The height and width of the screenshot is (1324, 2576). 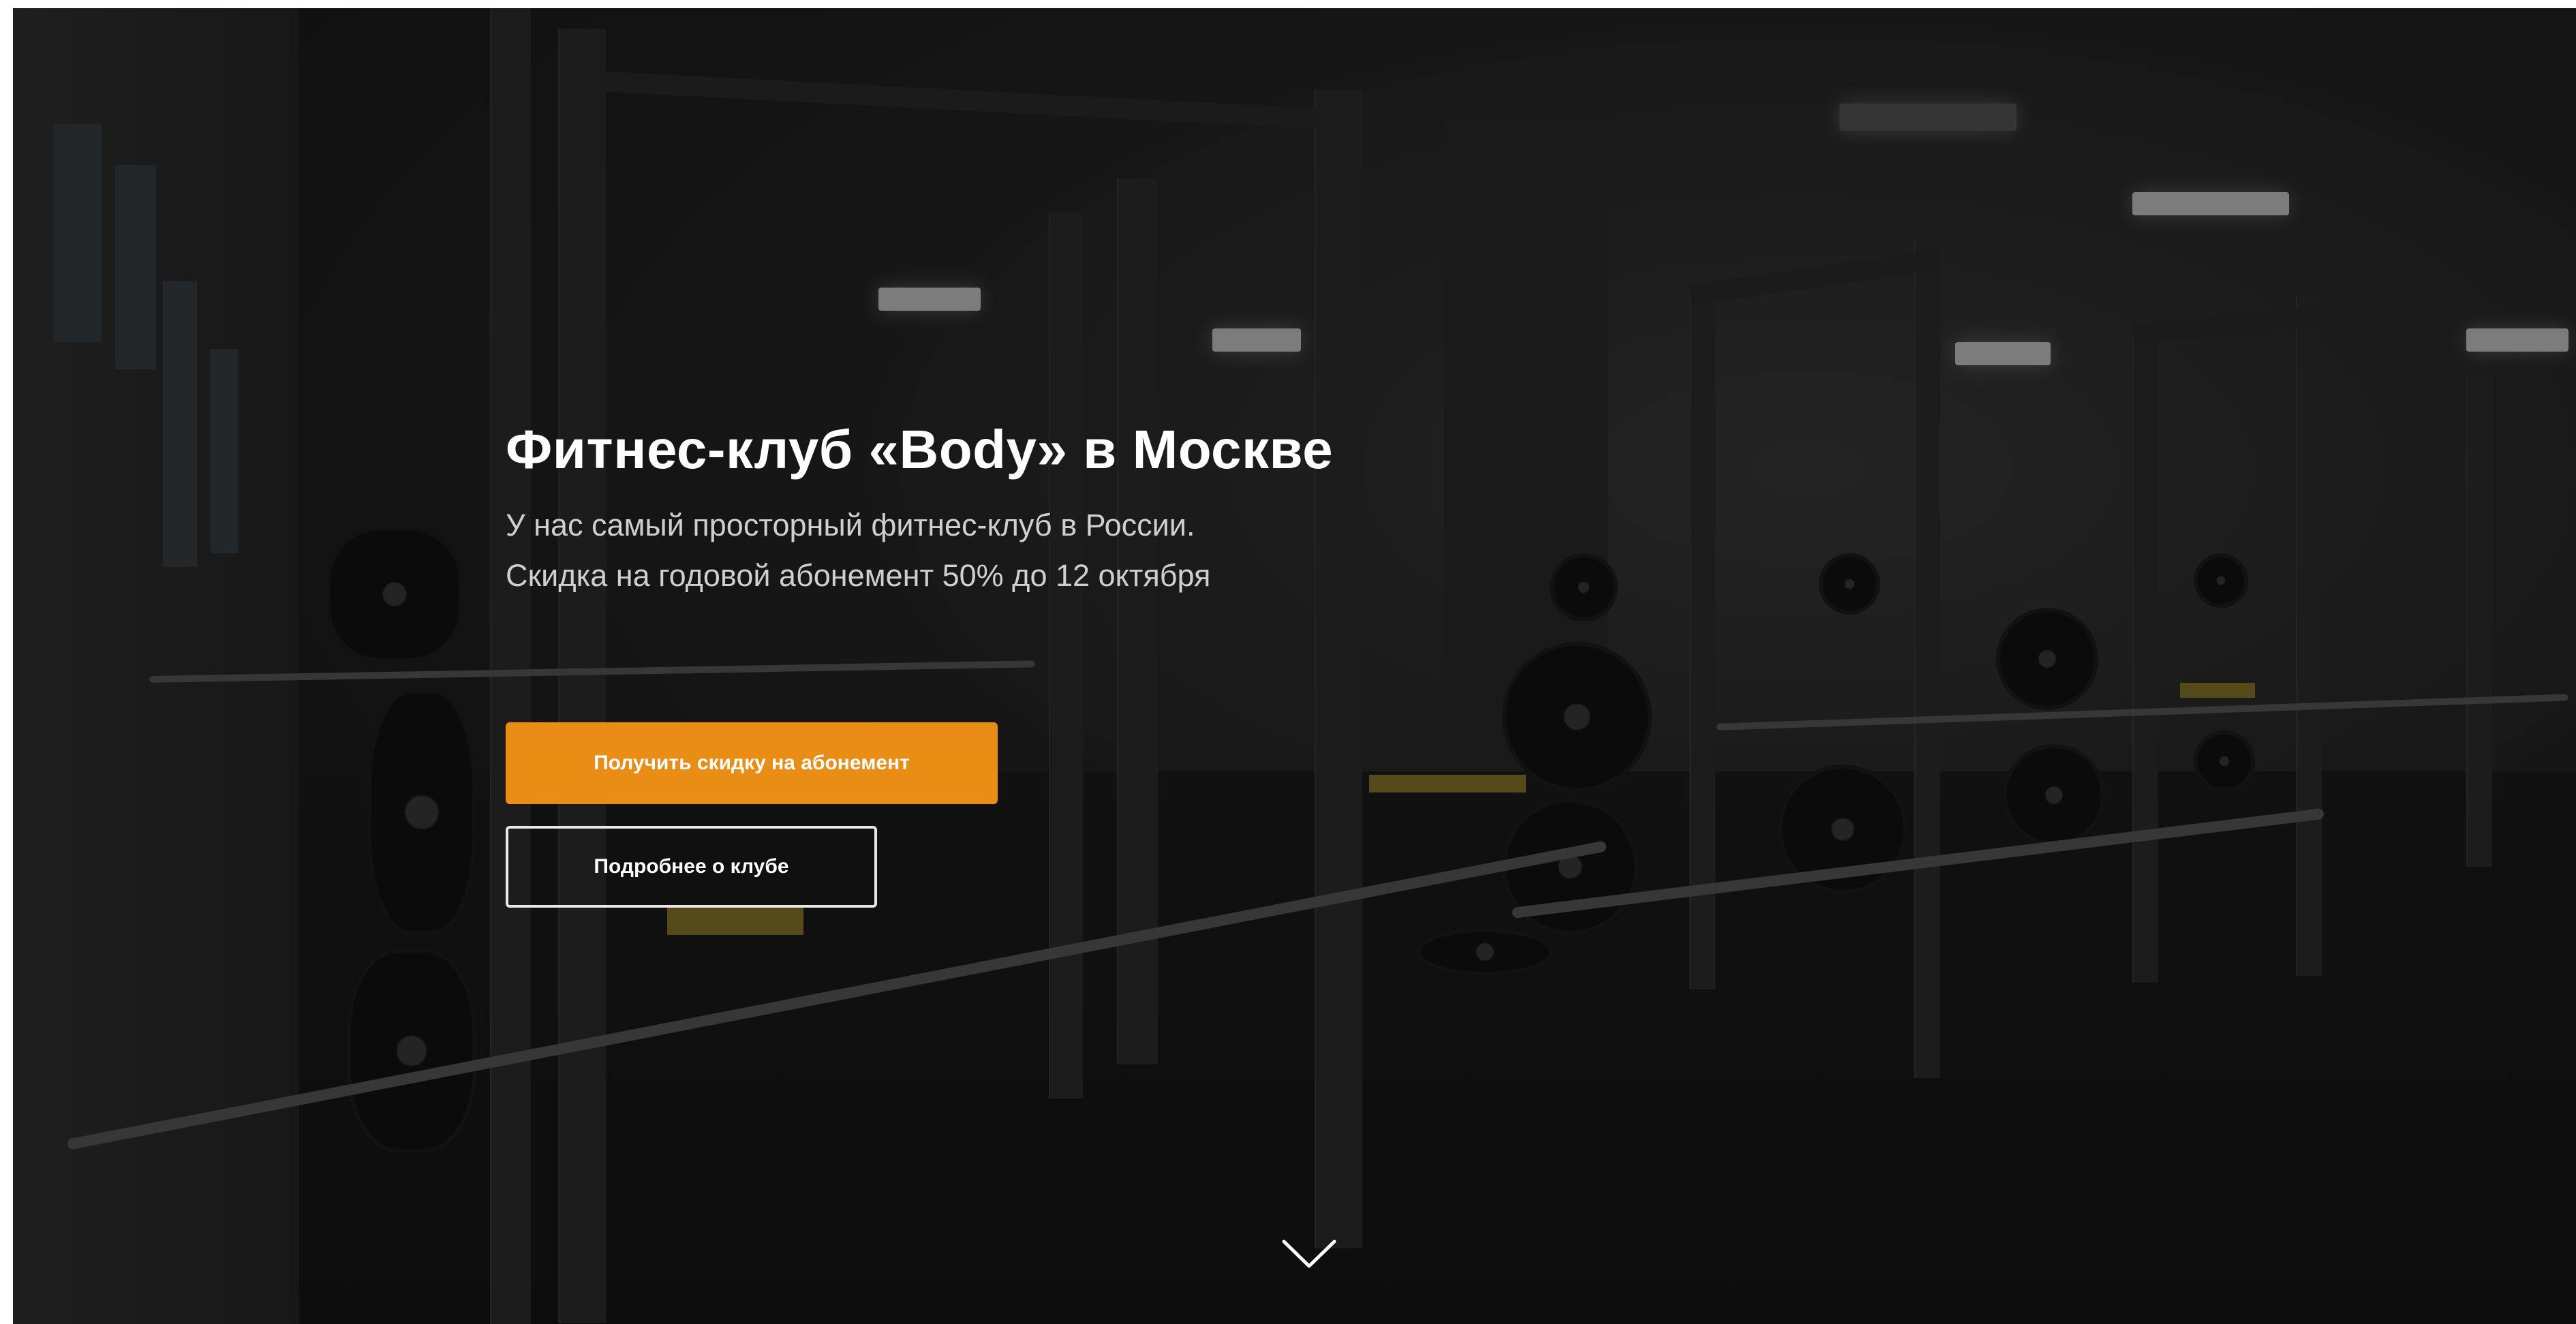 What do you see at coordinates (1309, 1253) in the screenshot?
I see `chevron-down-icon` at bounding box center [1309, 1253].